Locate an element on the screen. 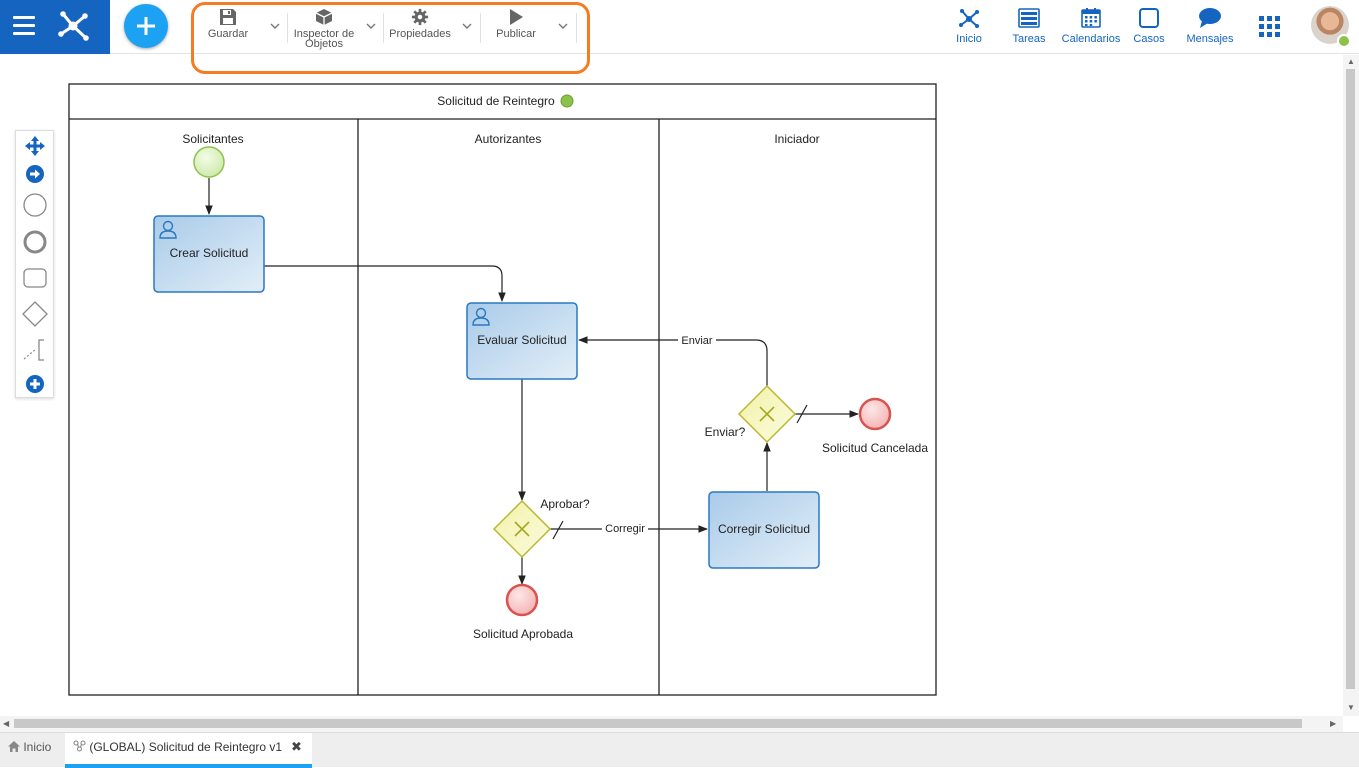  flow-label-corregir: Corregir is located at coordinates (625, 529).